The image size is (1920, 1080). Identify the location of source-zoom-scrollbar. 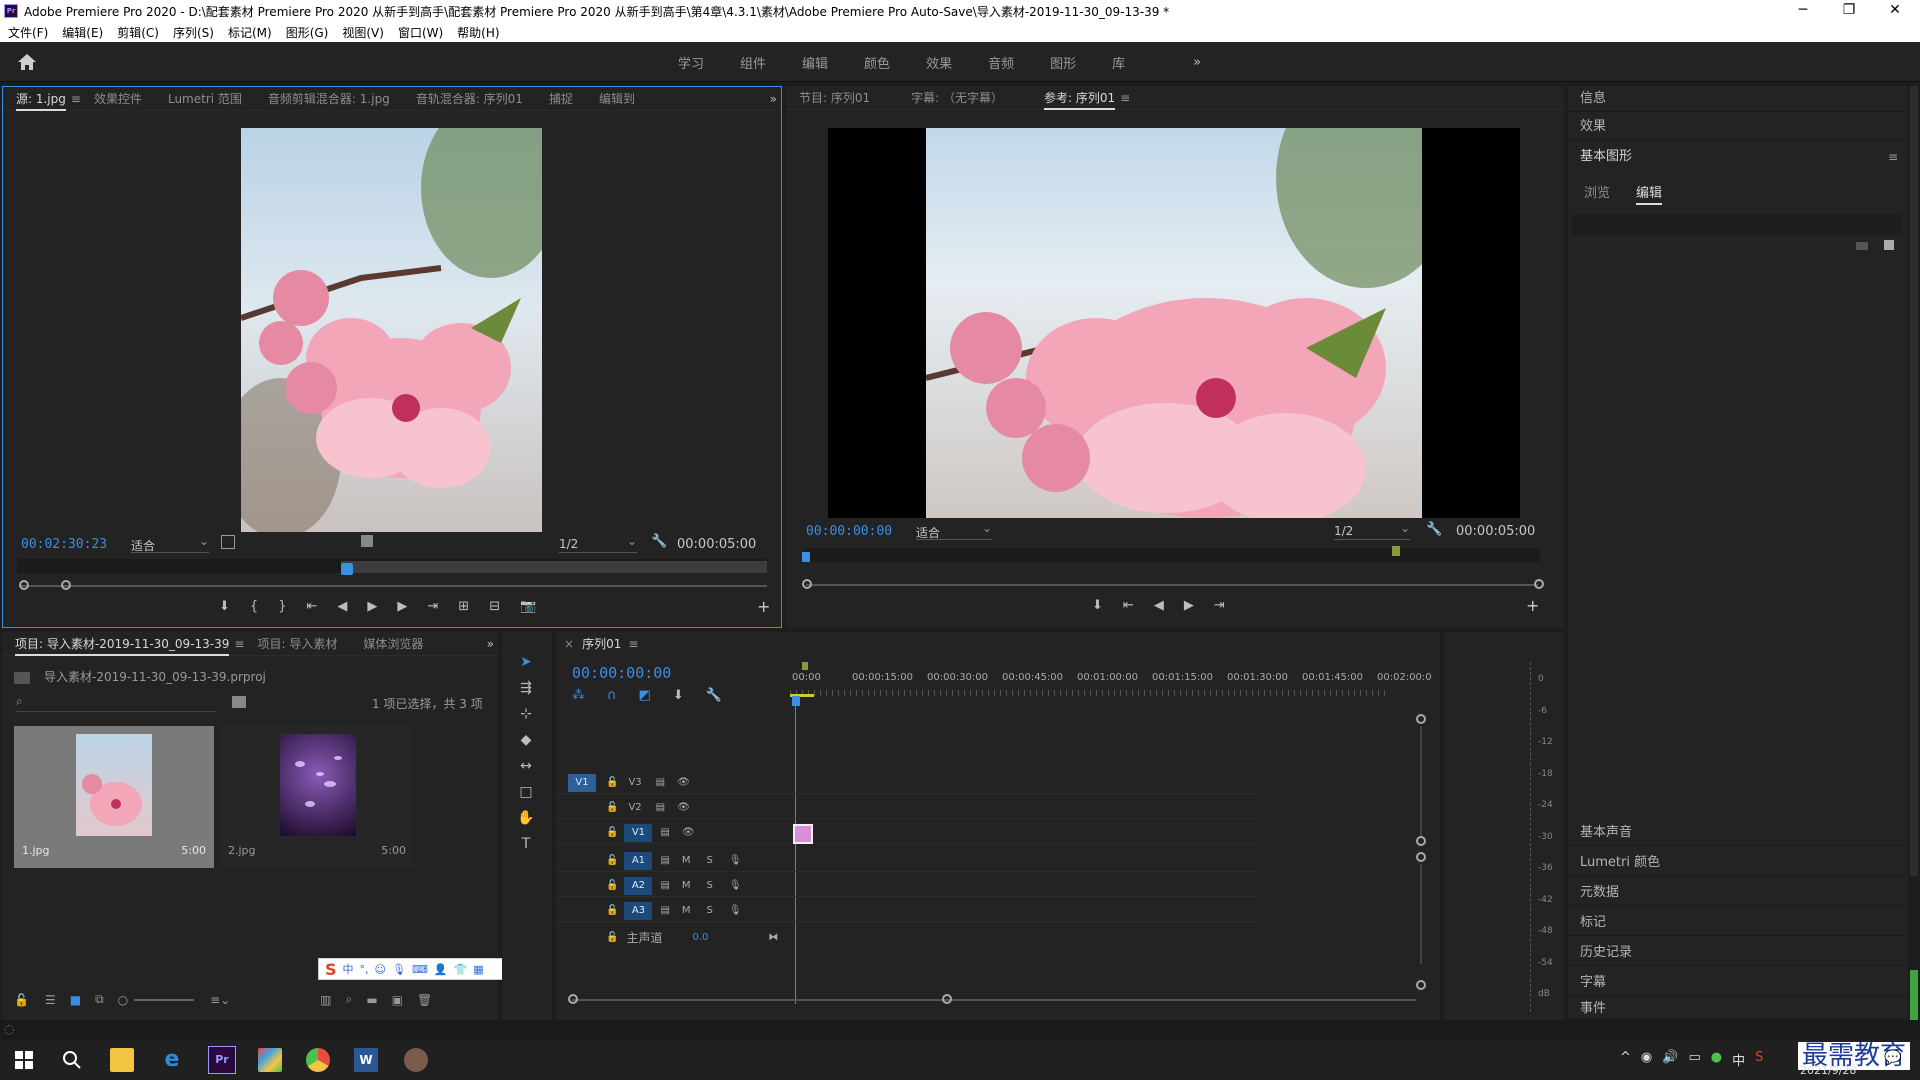
(394, 586).